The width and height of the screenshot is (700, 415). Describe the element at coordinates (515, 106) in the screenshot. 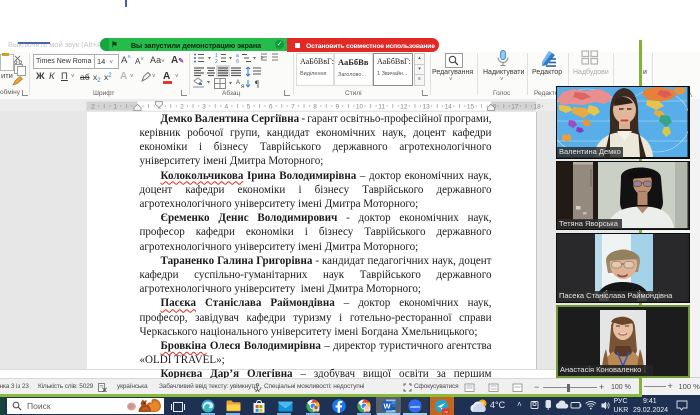

I see `svg-text: 17` at that location.